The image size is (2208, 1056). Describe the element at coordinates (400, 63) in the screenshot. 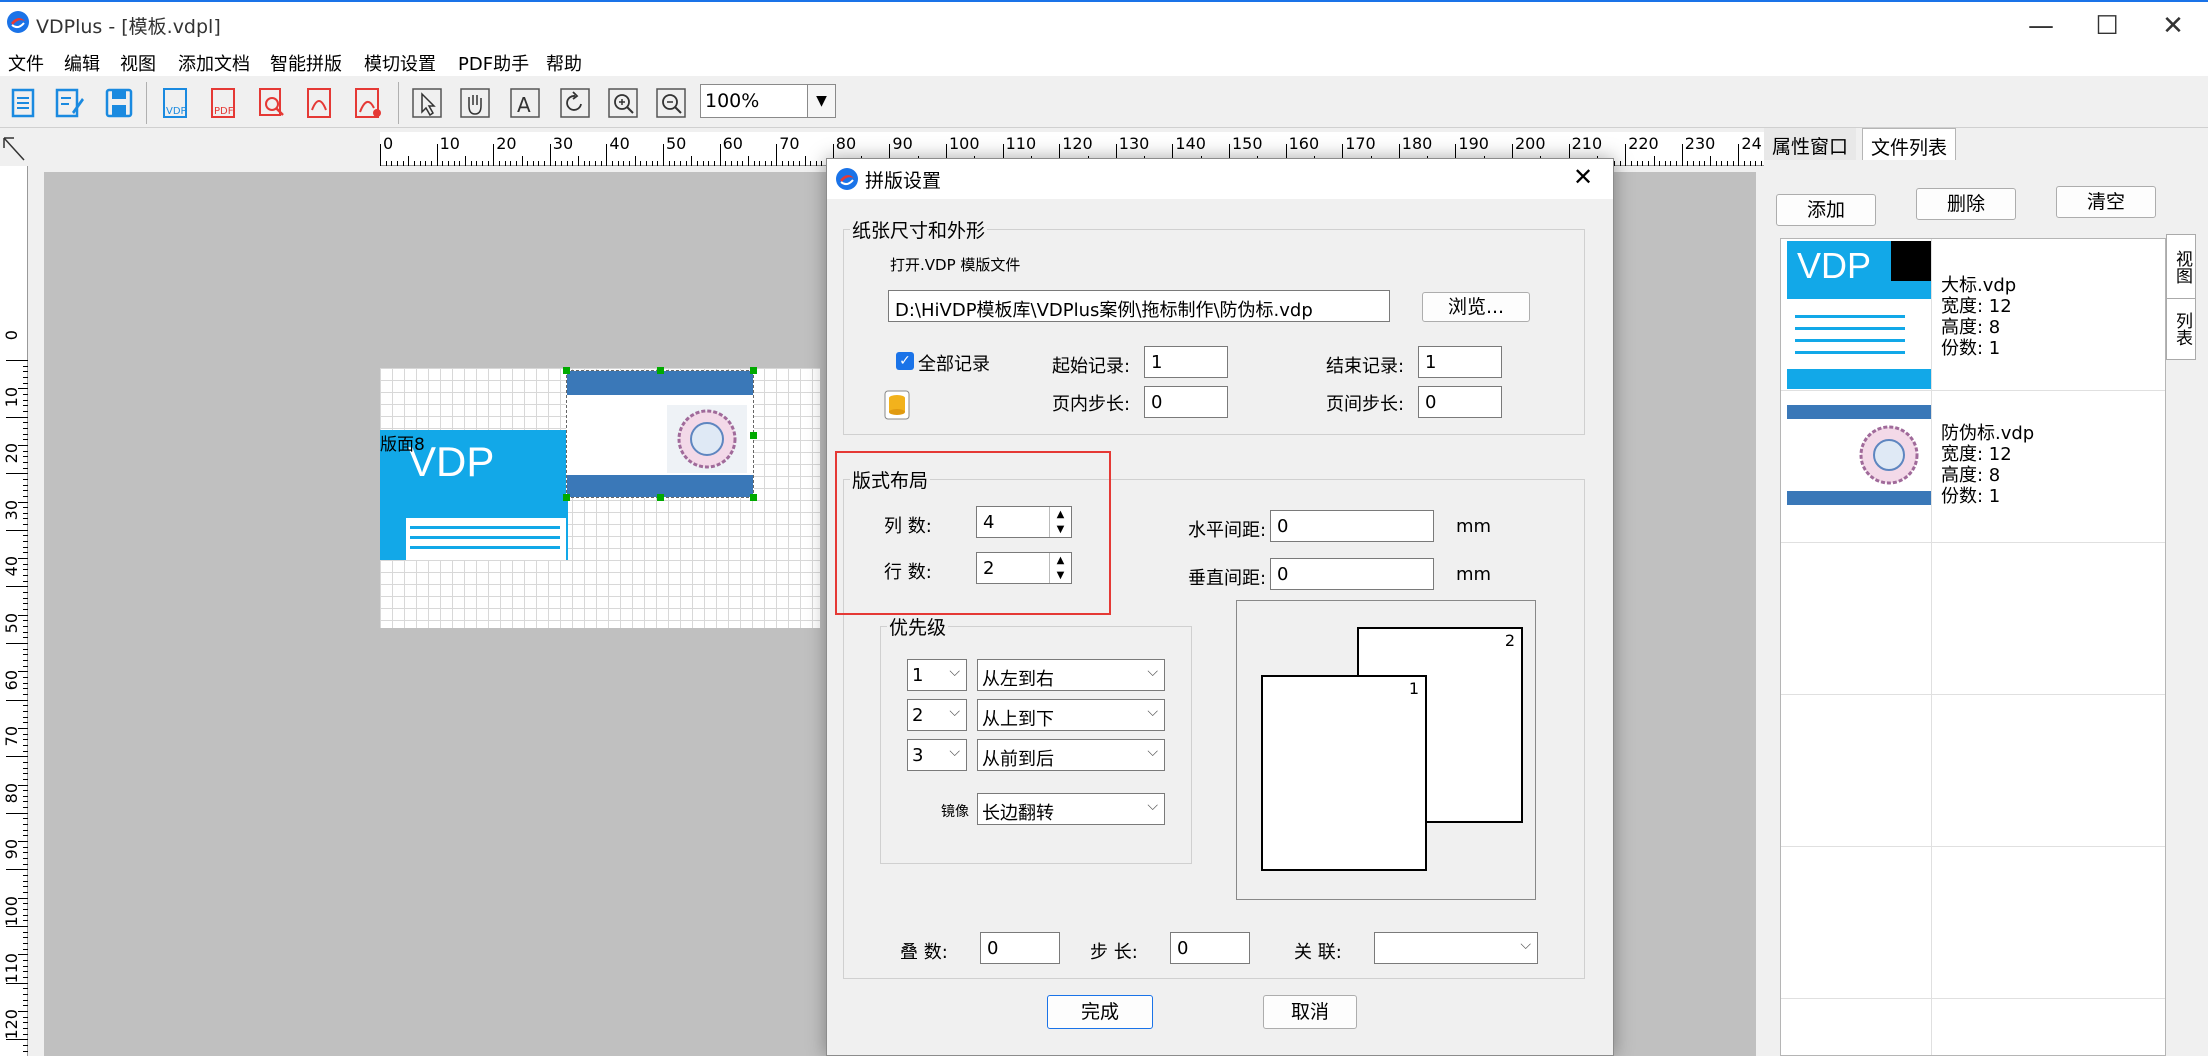

I see `menu-die-cut-settings: 模切设置` at that location.